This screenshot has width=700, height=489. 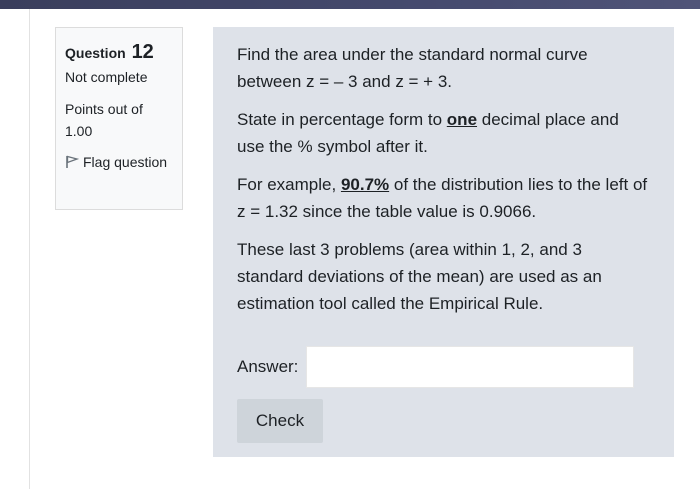 I want to click on question-grade: Points out of 1.00, so click(x=104, y=120).